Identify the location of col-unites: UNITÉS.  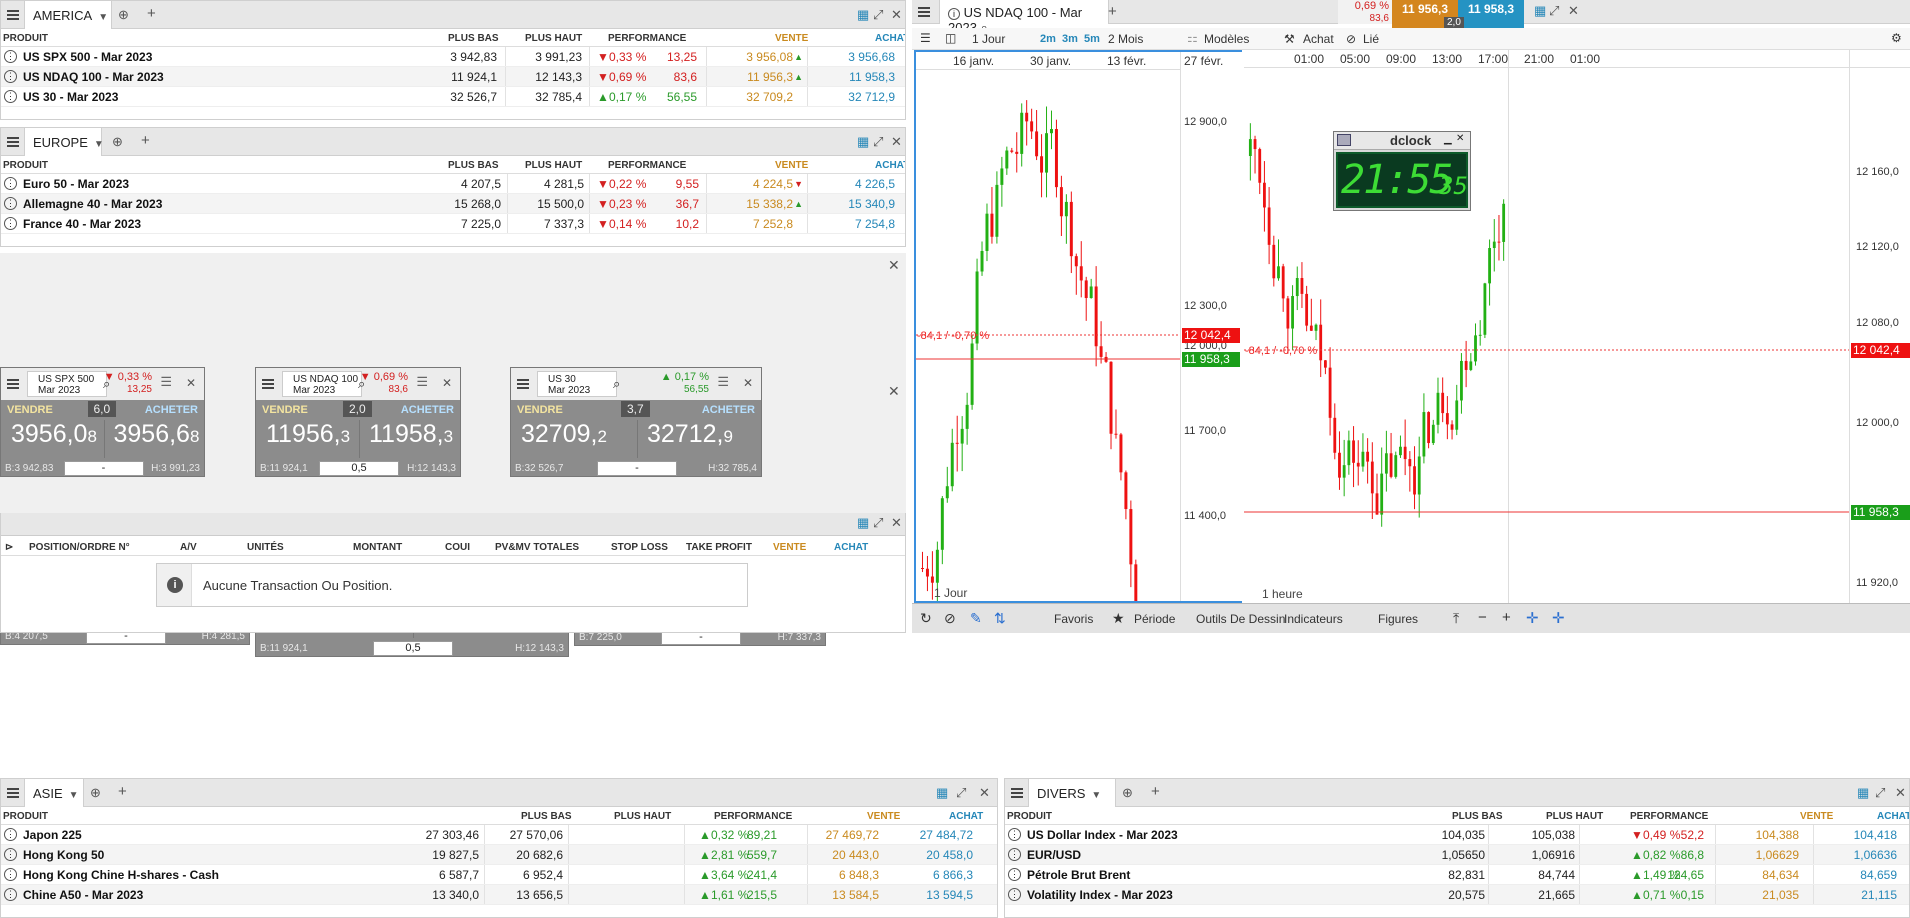
(265, 547).